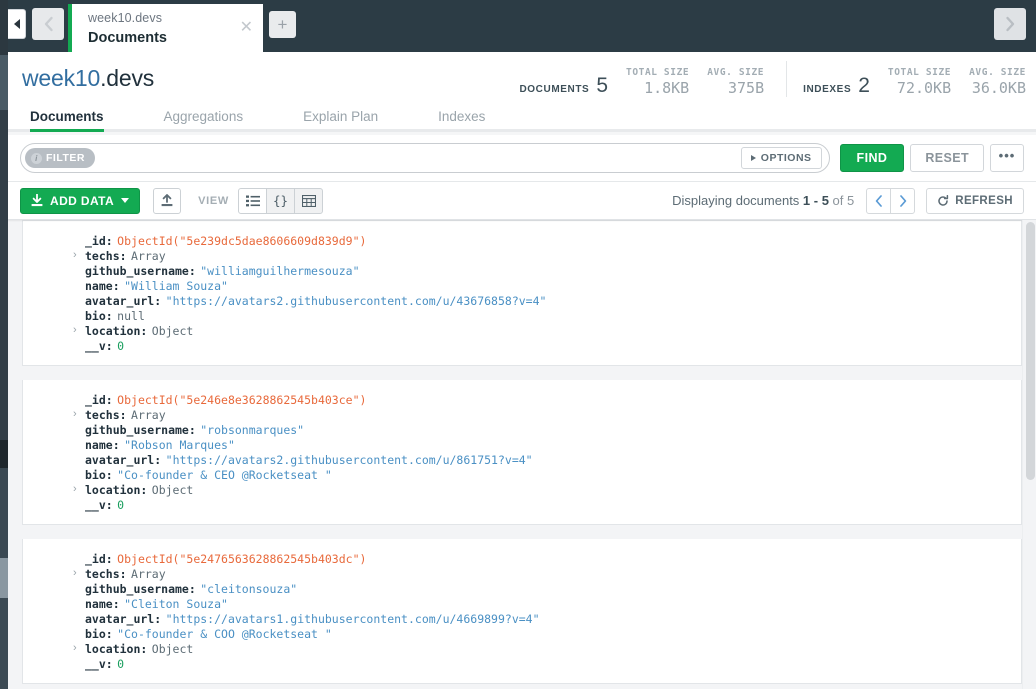 The image size is (1036, 689). I want to click on list-view-button, so click(253, 200).